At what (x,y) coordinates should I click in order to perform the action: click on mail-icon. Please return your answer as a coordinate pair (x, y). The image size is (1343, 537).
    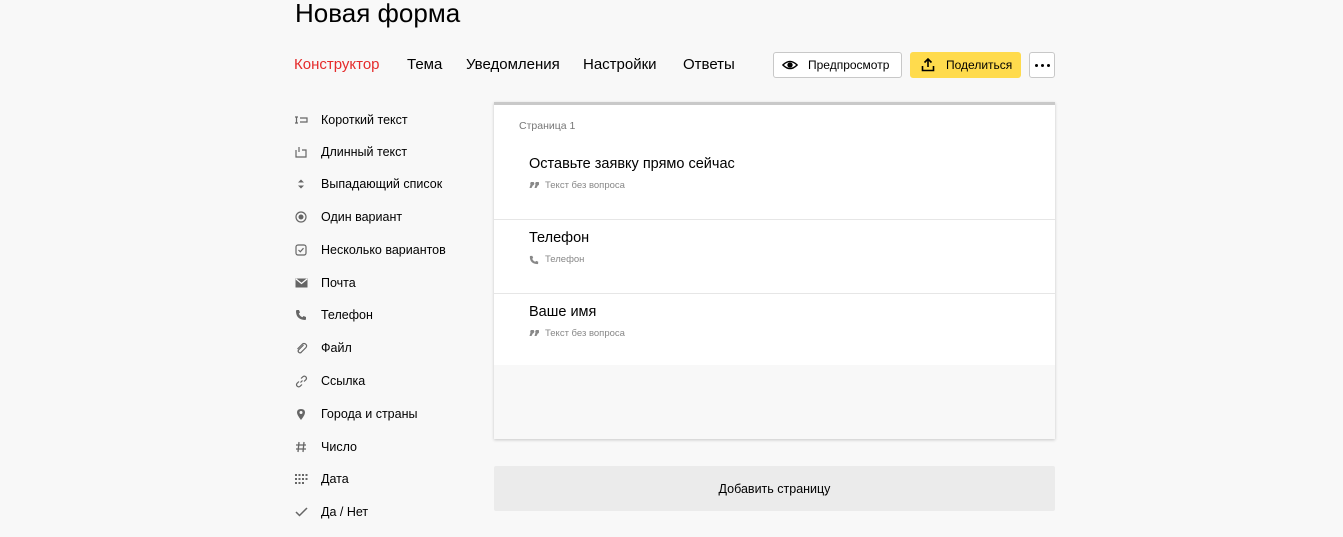
    Looking at the image, I should click on (301, 283).